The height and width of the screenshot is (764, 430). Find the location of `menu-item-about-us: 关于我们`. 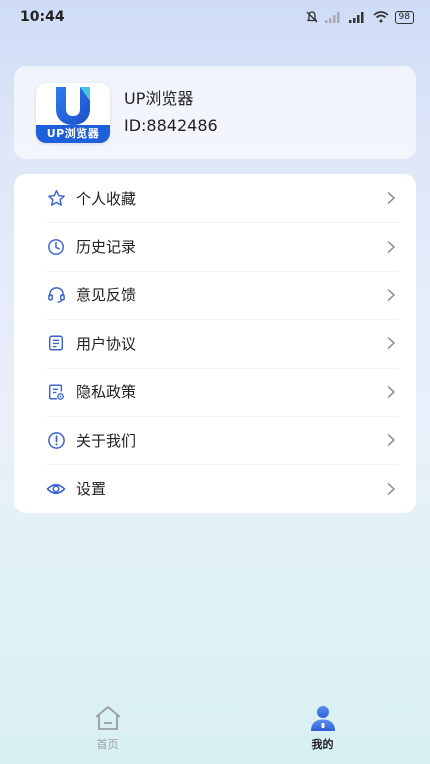

menu-item-about-us: 关于我们 is located at coordinates (222, 439).